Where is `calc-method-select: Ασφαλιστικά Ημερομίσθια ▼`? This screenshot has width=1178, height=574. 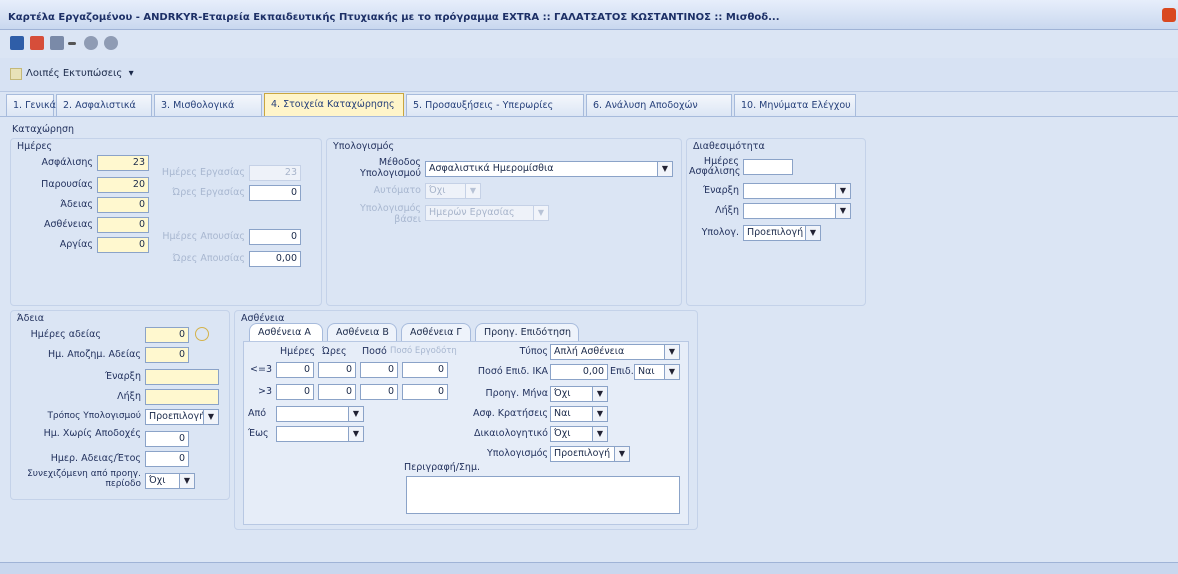 calc-method-select: Ασφαλιστικά Ημερομίσθια ▼ is located at coordinates (549, 169).